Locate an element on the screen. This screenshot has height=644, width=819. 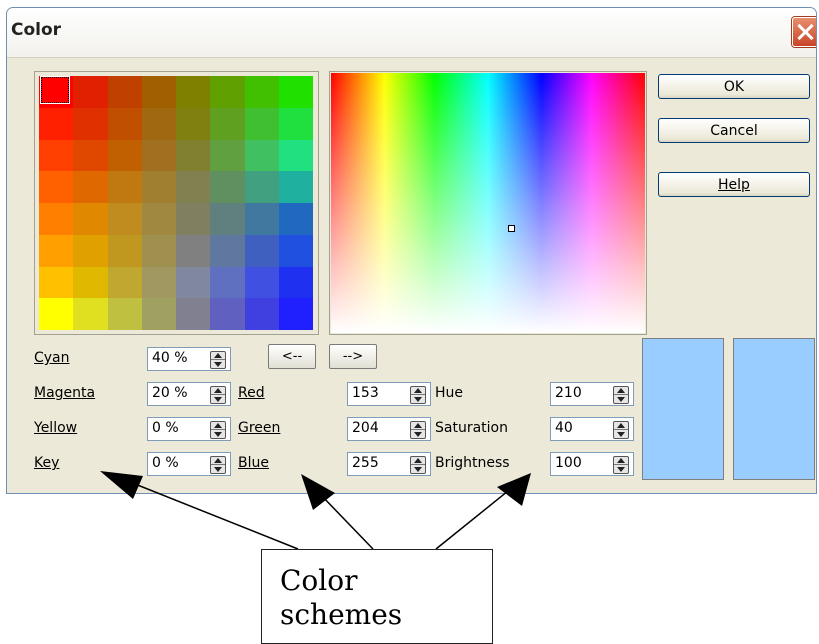
arrow-line-cmyk is located at coordinates (214, 515).